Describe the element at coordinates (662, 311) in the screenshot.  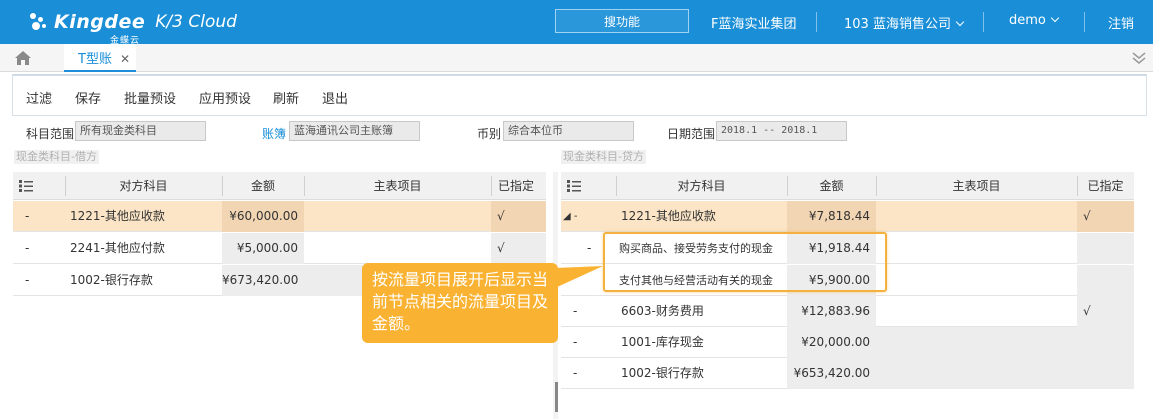
I see `row-subject: 6603-财务费用` at that location.